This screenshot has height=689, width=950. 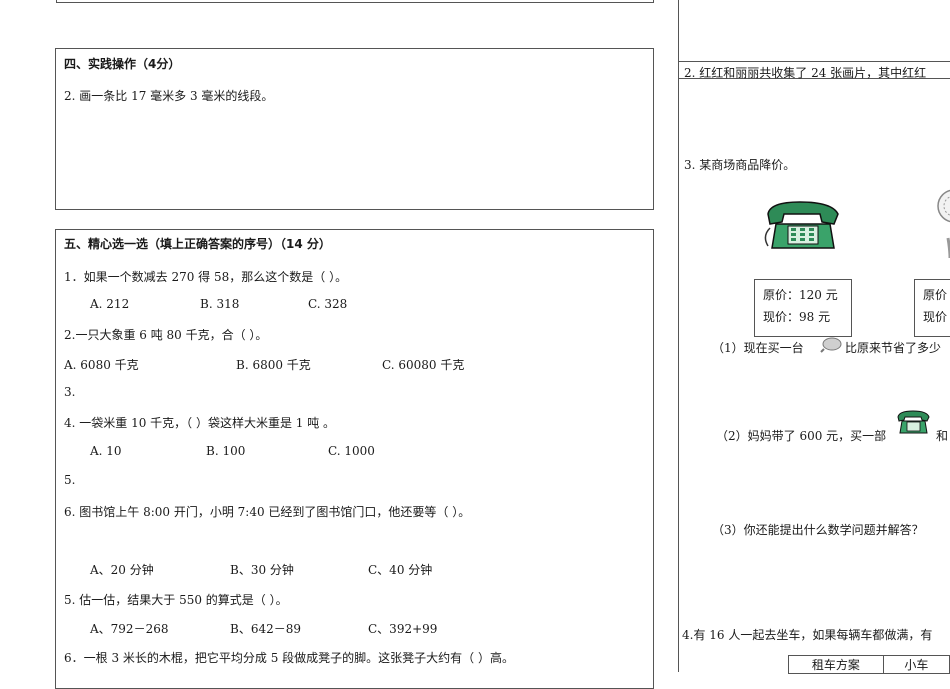 What do you see at coordinates (122, 64) in the screenshot?
I see `section4-title: 四、实践操作（4分）` at bounding box center [122, 64].